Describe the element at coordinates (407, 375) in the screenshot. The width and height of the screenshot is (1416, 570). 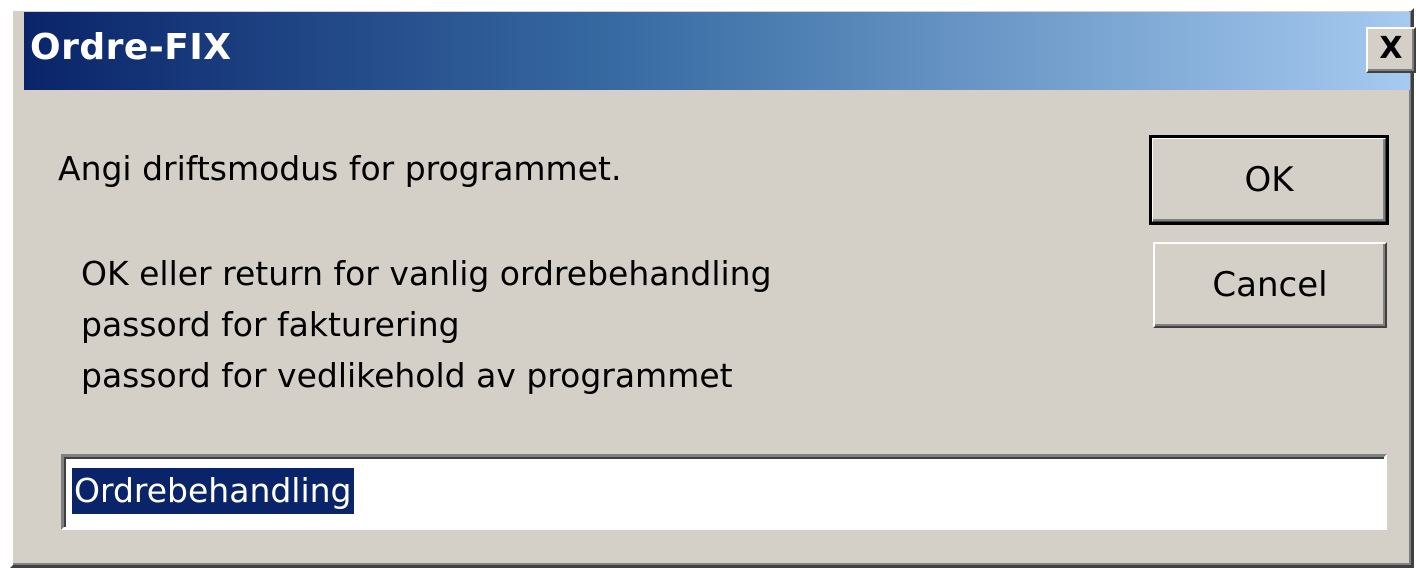
I see `option-line-maintenance: passord for vedlikehold av programmet` at that location.